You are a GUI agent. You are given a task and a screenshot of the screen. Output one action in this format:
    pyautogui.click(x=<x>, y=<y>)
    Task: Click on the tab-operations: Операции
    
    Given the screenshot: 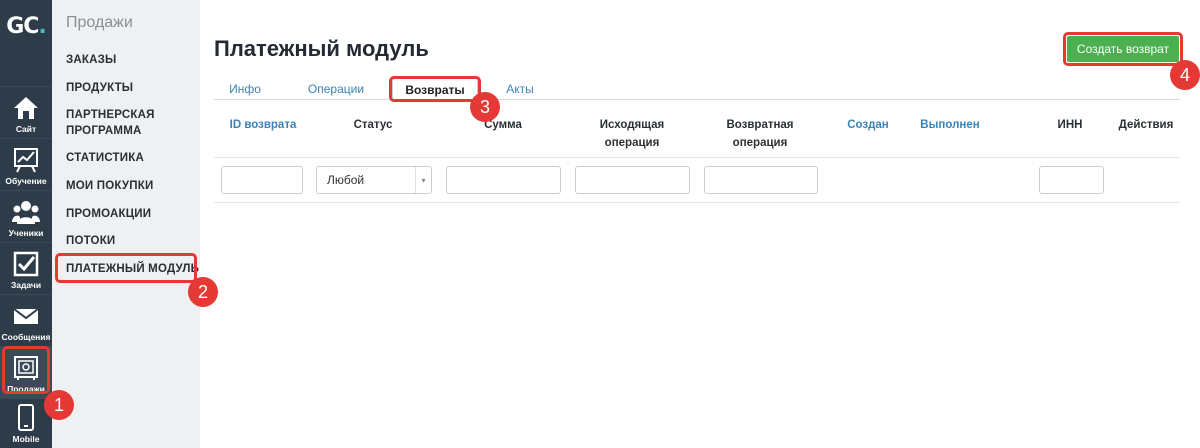 What is the action you would take?
    pyautogui.click(x=336, y=89)
    